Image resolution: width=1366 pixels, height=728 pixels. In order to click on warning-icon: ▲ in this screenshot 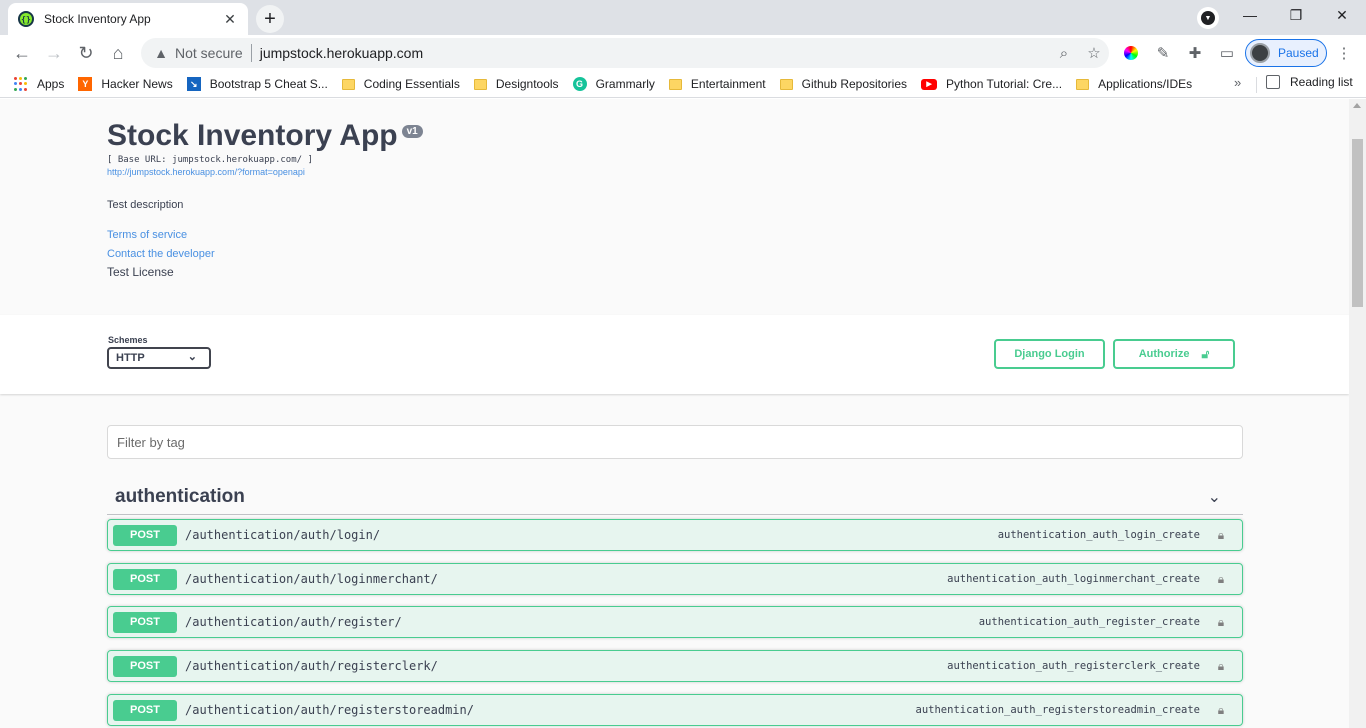, I will do `click(161, 53)`.